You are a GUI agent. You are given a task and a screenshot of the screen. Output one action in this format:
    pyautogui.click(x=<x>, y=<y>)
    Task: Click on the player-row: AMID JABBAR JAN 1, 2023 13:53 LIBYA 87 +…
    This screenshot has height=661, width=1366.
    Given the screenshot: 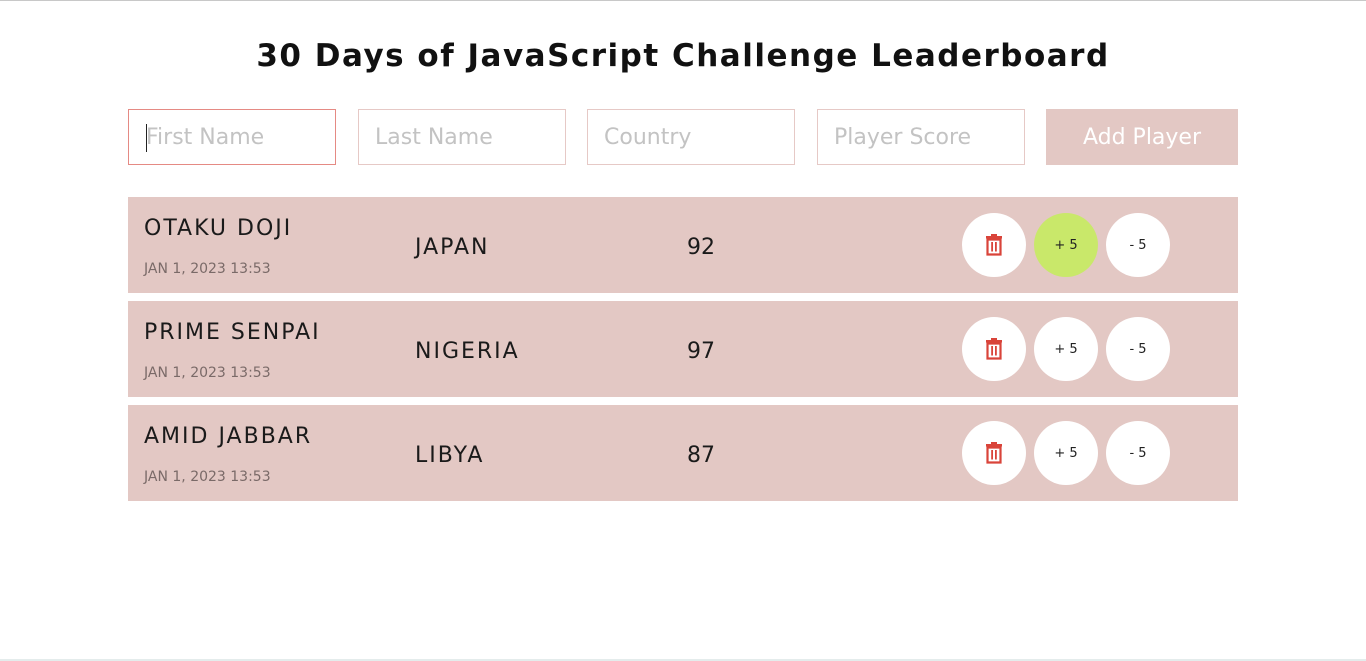 What is the action you would take?
    pyautogui.click(x=683, y=453)
    